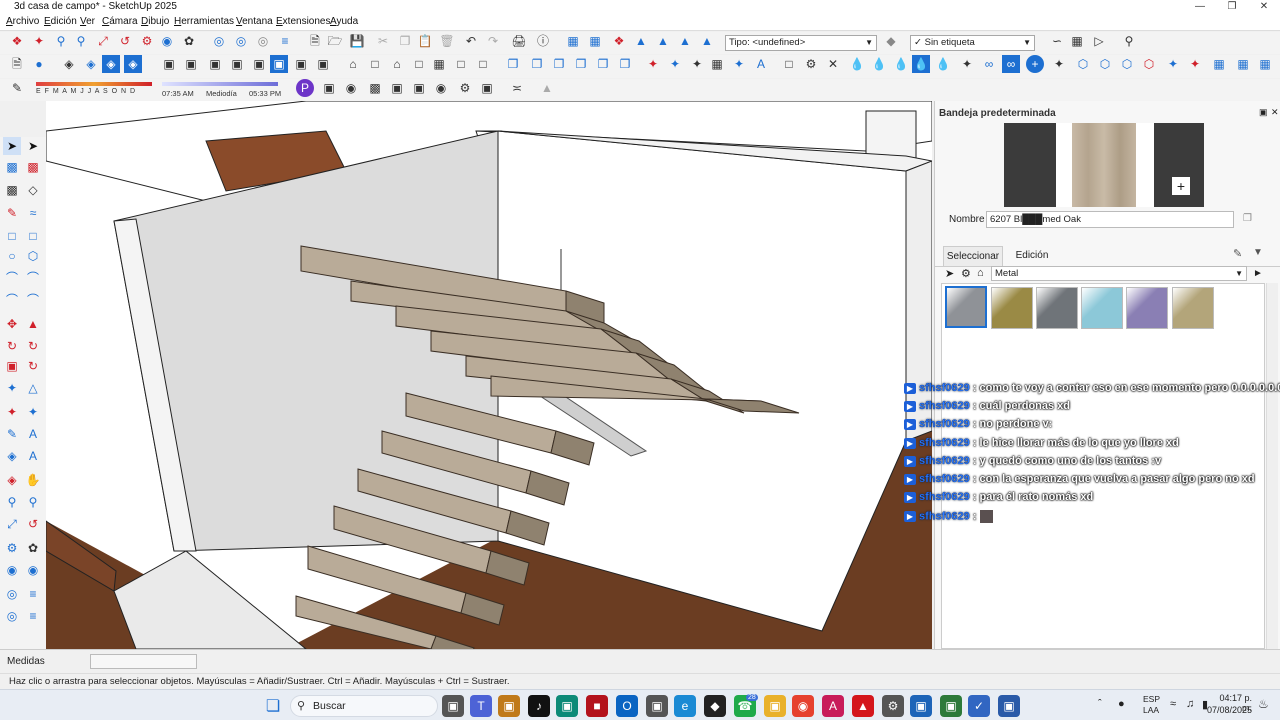 This screenshot has height=720, width=1280. Describe the element at coordinates (921, 64) in the screenshot. I see `drop-4-icon: 💧` at that location.